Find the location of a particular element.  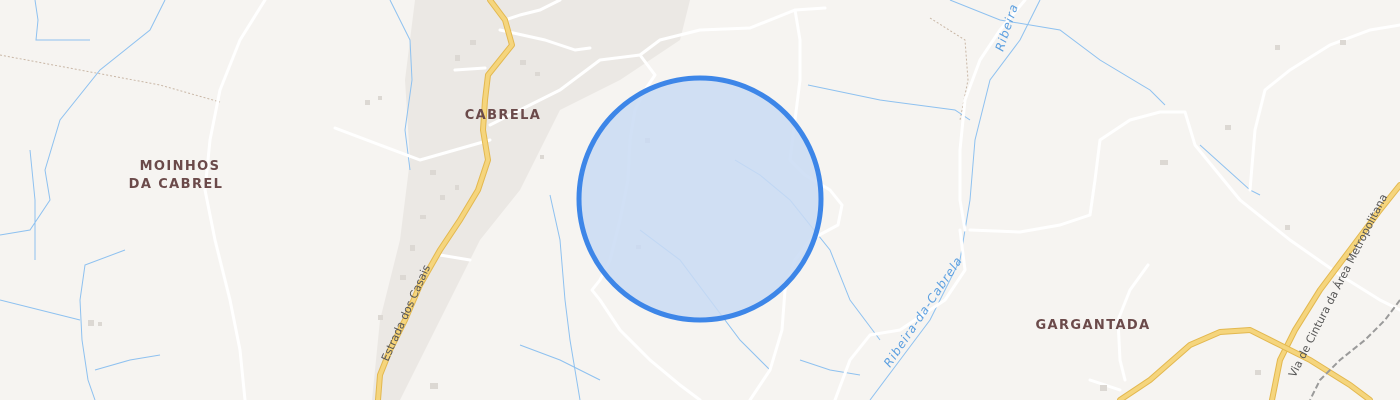

location-radius-marker is located at coordinates (700, 199).